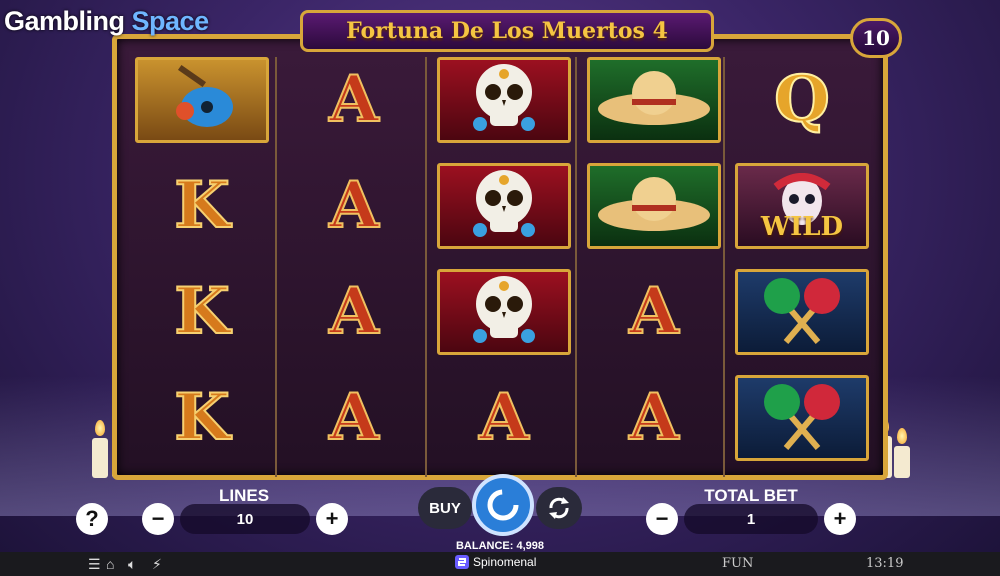  I want to click on candle-left, so click(100, 458).